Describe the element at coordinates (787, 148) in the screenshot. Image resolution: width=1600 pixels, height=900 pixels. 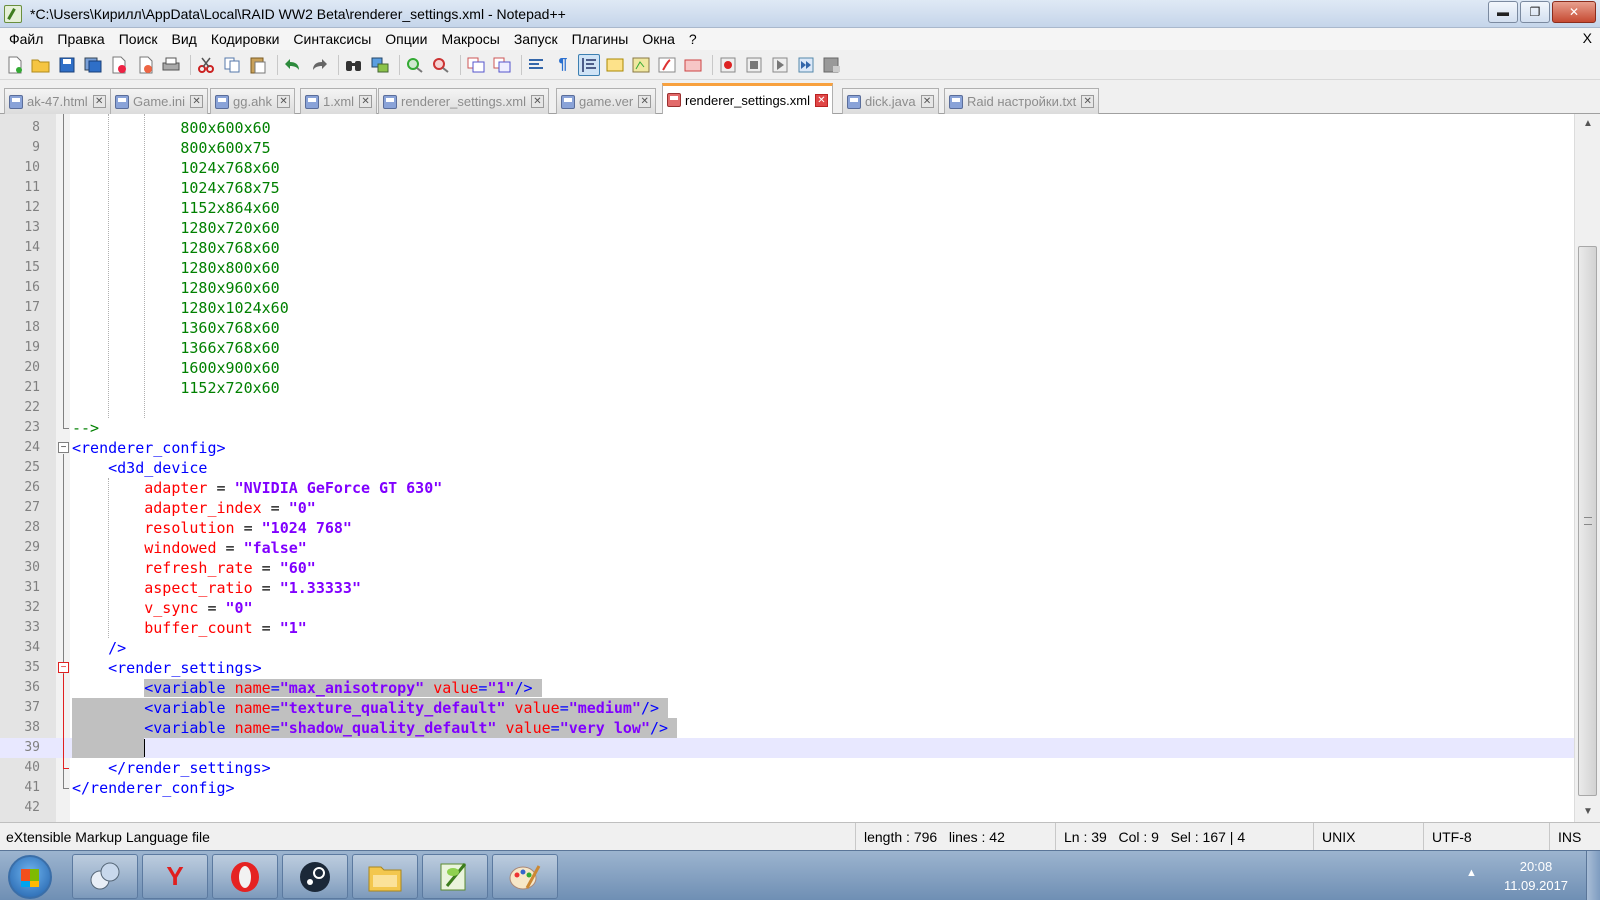
I see `code-line: 9 800x600x75` at that location.